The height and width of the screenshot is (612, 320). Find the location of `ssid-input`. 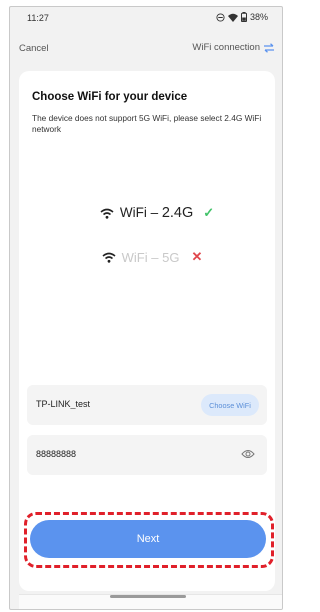

ssid-input is located at coordinates (116, 404).